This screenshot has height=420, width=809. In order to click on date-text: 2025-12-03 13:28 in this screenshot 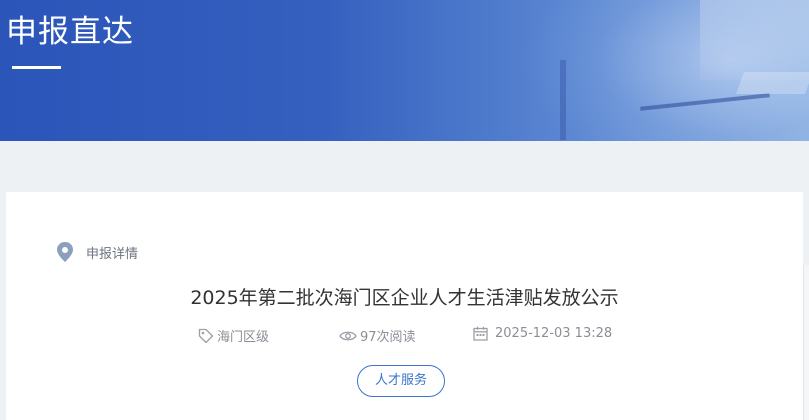, I will do `click(554, 333)`.